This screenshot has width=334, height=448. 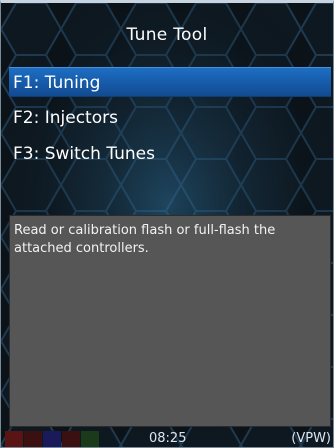 I want to click on menu-item-tuning: F1: Tuning, so click(x=170, y=82).